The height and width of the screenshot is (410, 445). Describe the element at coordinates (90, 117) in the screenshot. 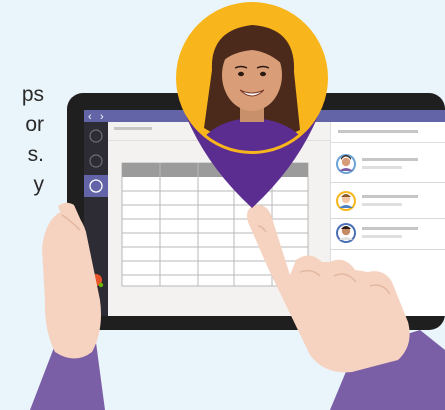

I see `back-arrow-icon: ‹` at that location.